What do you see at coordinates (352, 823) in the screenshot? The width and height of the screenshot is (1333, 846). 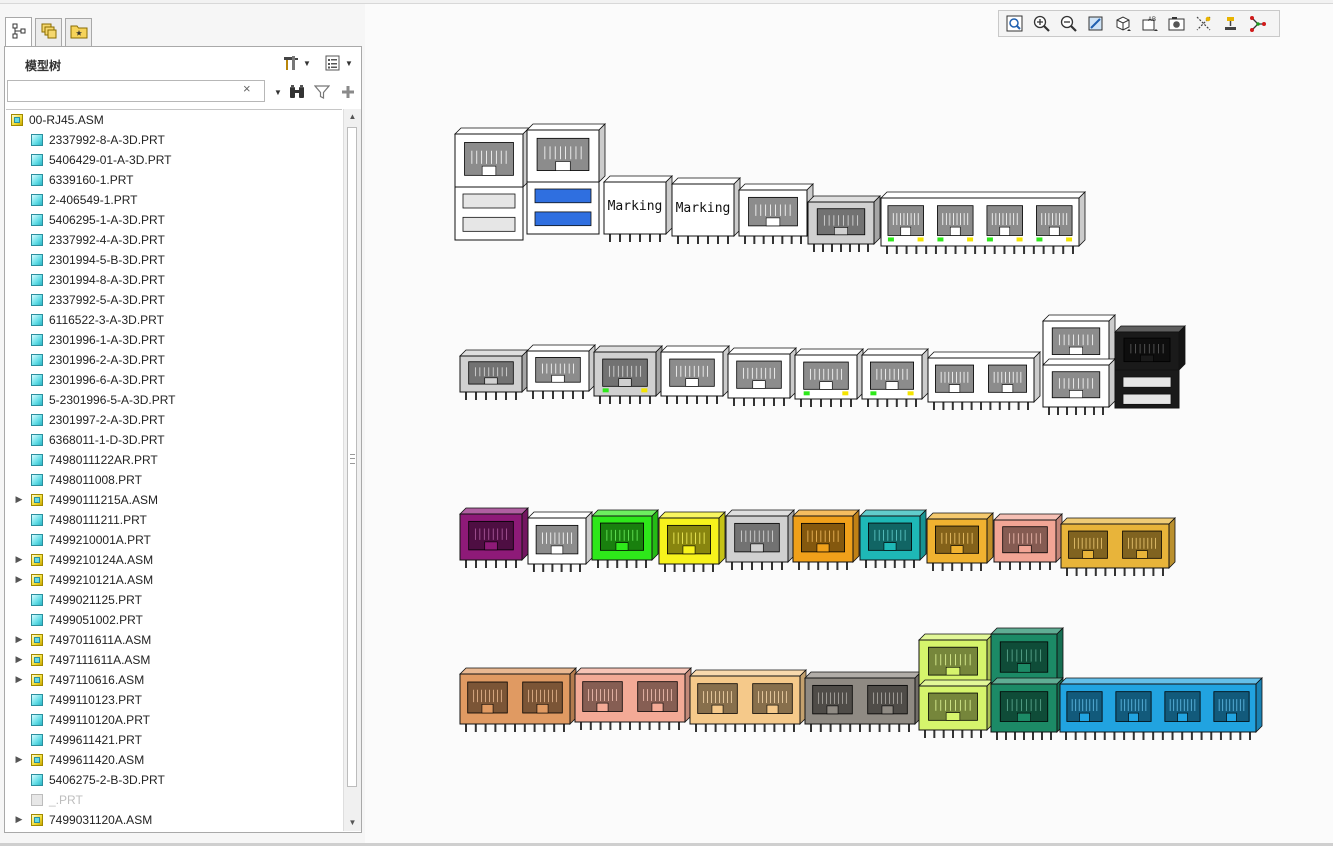 I see `scroll-down-icon: ▼` at bounding box center [352, 823].